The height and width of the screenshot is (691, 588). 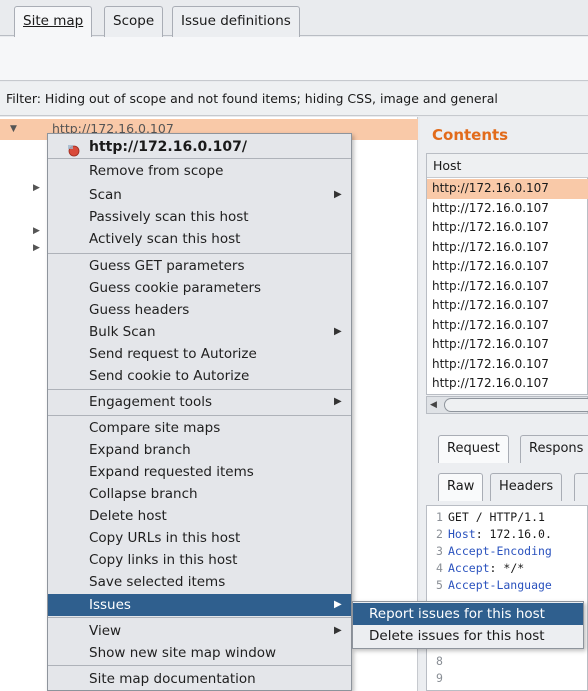 I want to click on header-value: : 172.16.0., so click(x=513, y=534).